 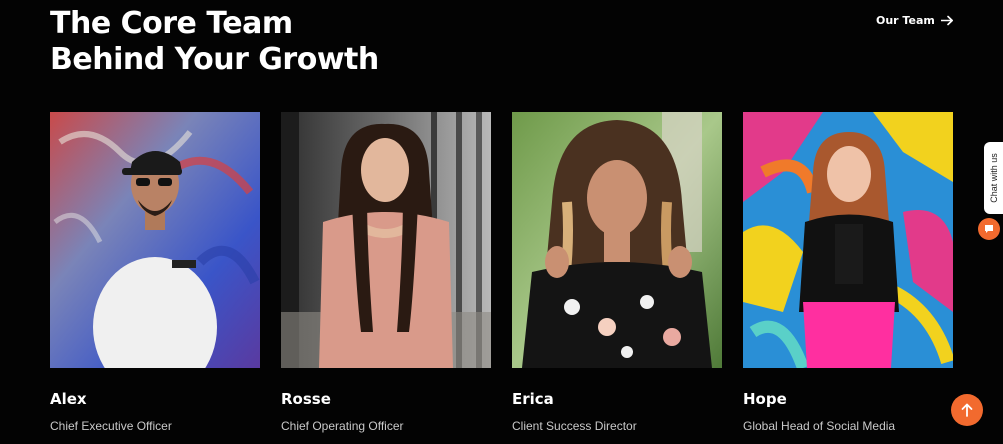 I want to click on team-photo-rosse, so click(x=386, y=240).